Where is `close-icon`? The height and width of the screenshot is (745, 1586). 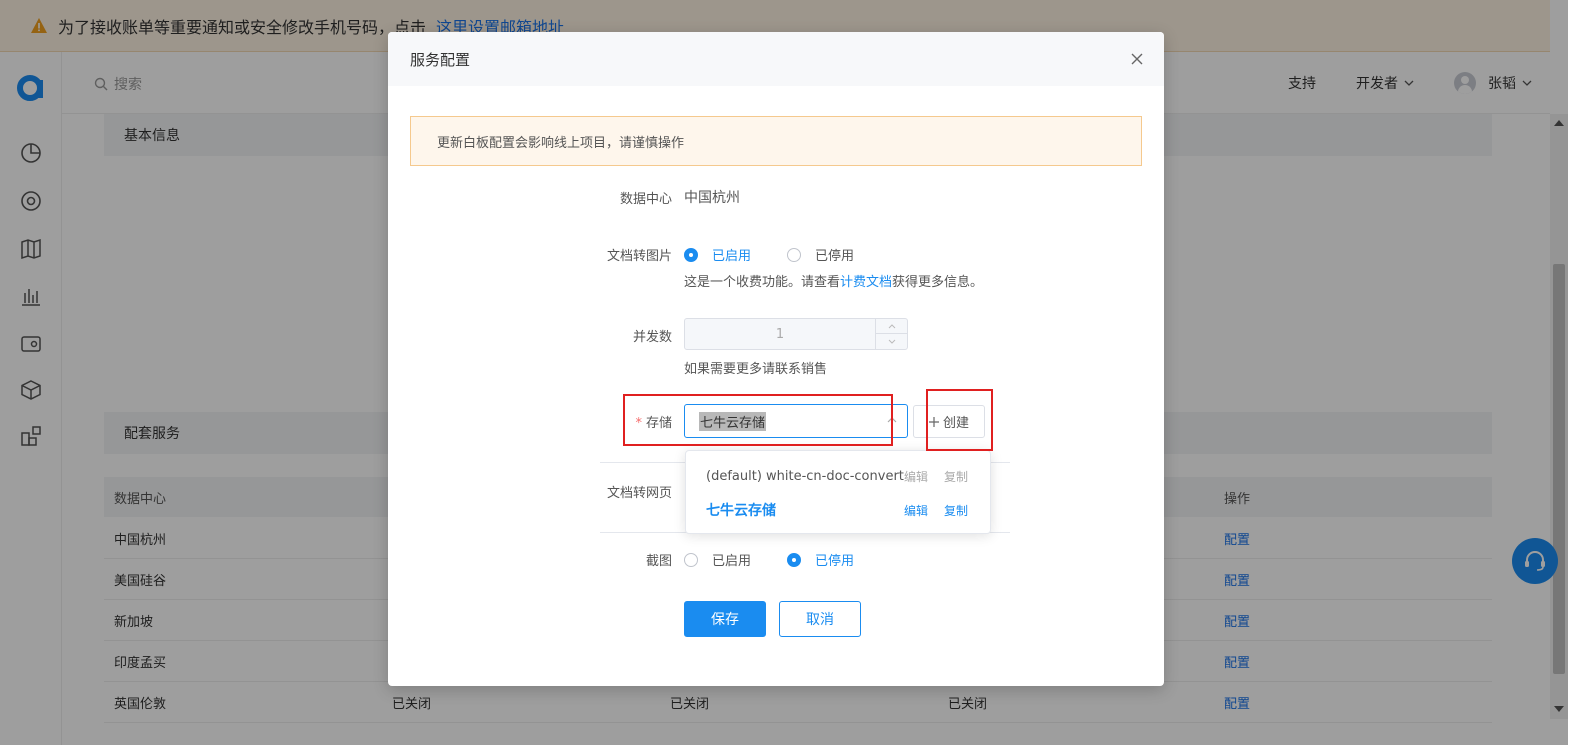 close-icon is located at coordinates (1137, 59).